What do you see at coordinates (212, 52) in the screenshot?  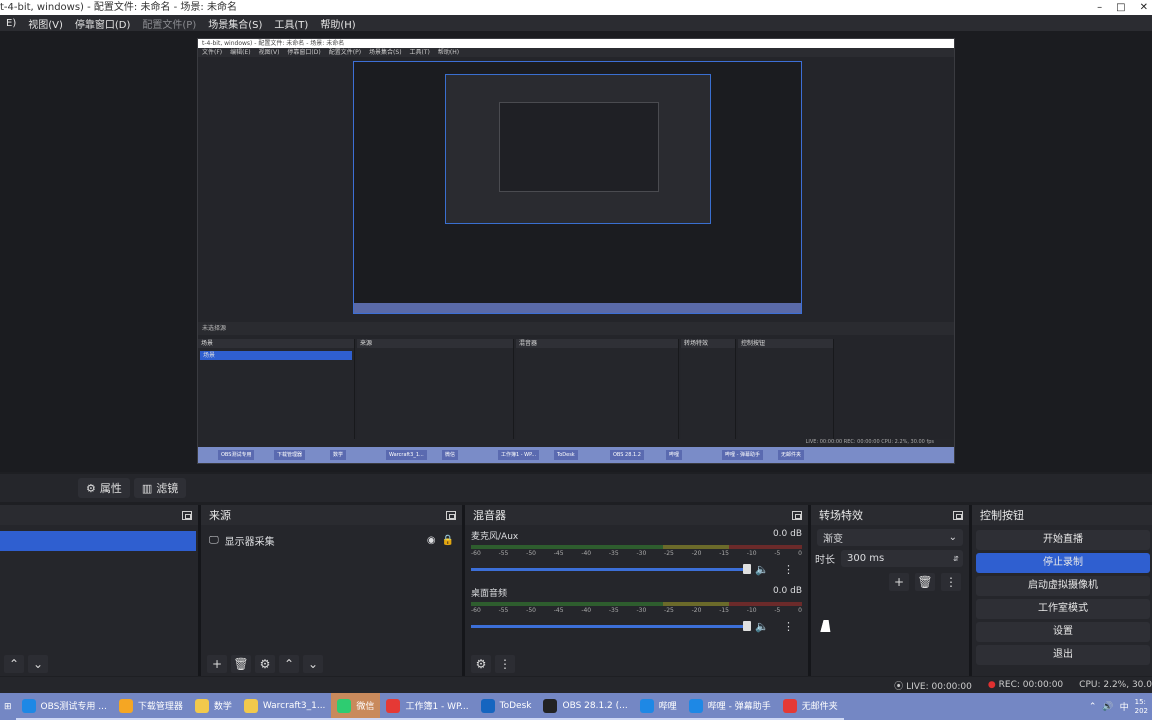 I see `nested-menu-item: 文件(F)` at bounding box center [212, 52].